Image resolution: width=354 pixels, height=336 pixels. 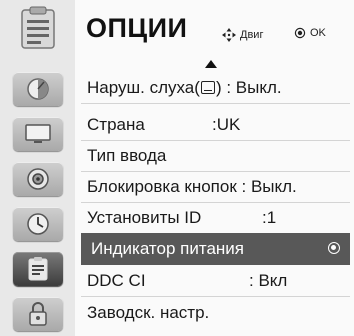 I want to click on sidebar-item-audio, so click(x=37, y=179).